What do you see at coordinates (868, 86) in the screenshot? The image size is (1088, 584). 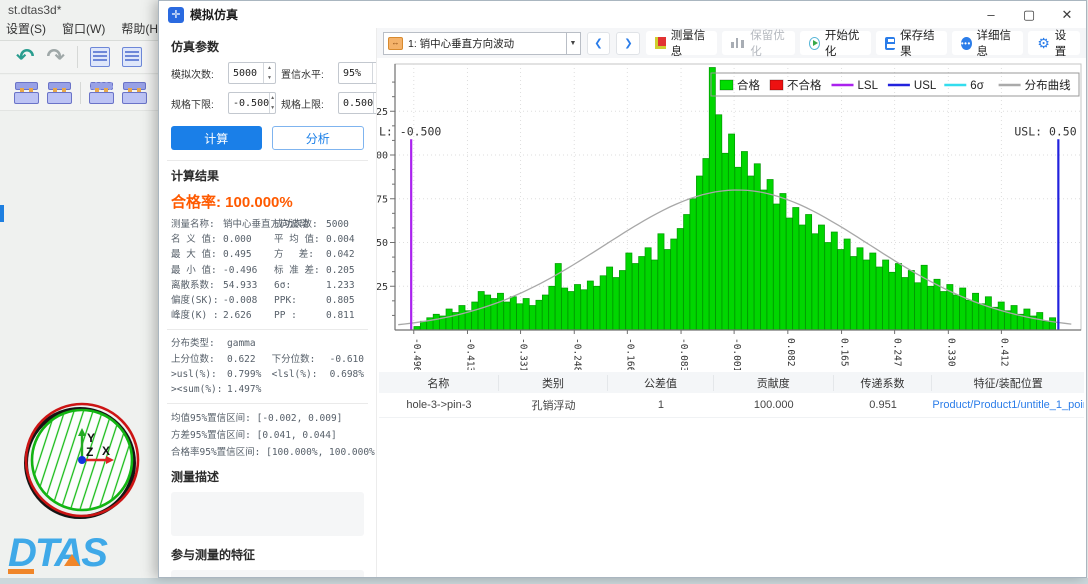 I see `legend-label: LSL` at bounding box center [868, 86].